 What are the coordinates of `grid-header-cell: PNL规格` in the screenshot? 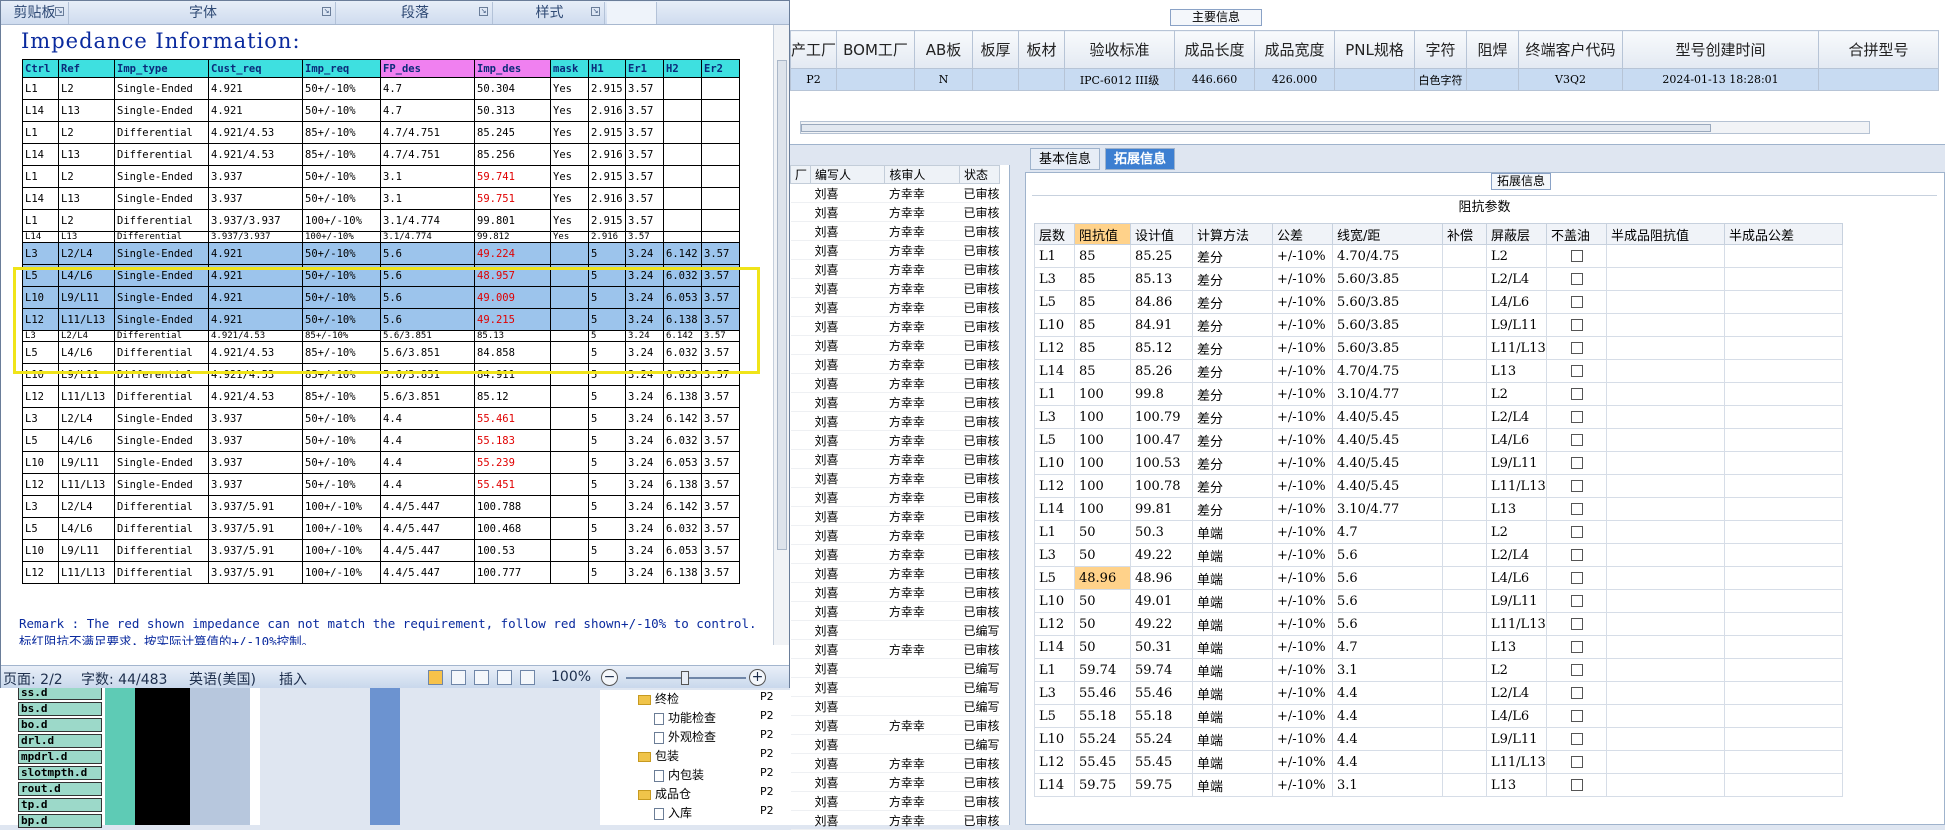 It's located at (1375, 49).